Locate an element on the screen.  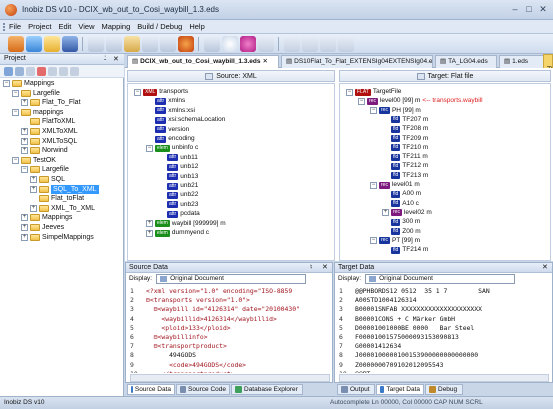
menu-grip is located at coordinates (4, 27).